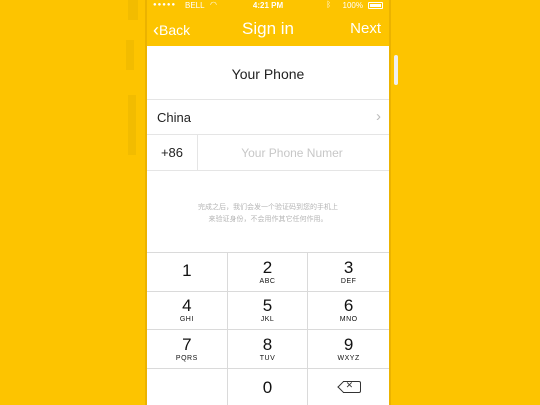  Describe the element at coordinates (365, 28) in the screenshot. I see `next-button: Next` at that location.